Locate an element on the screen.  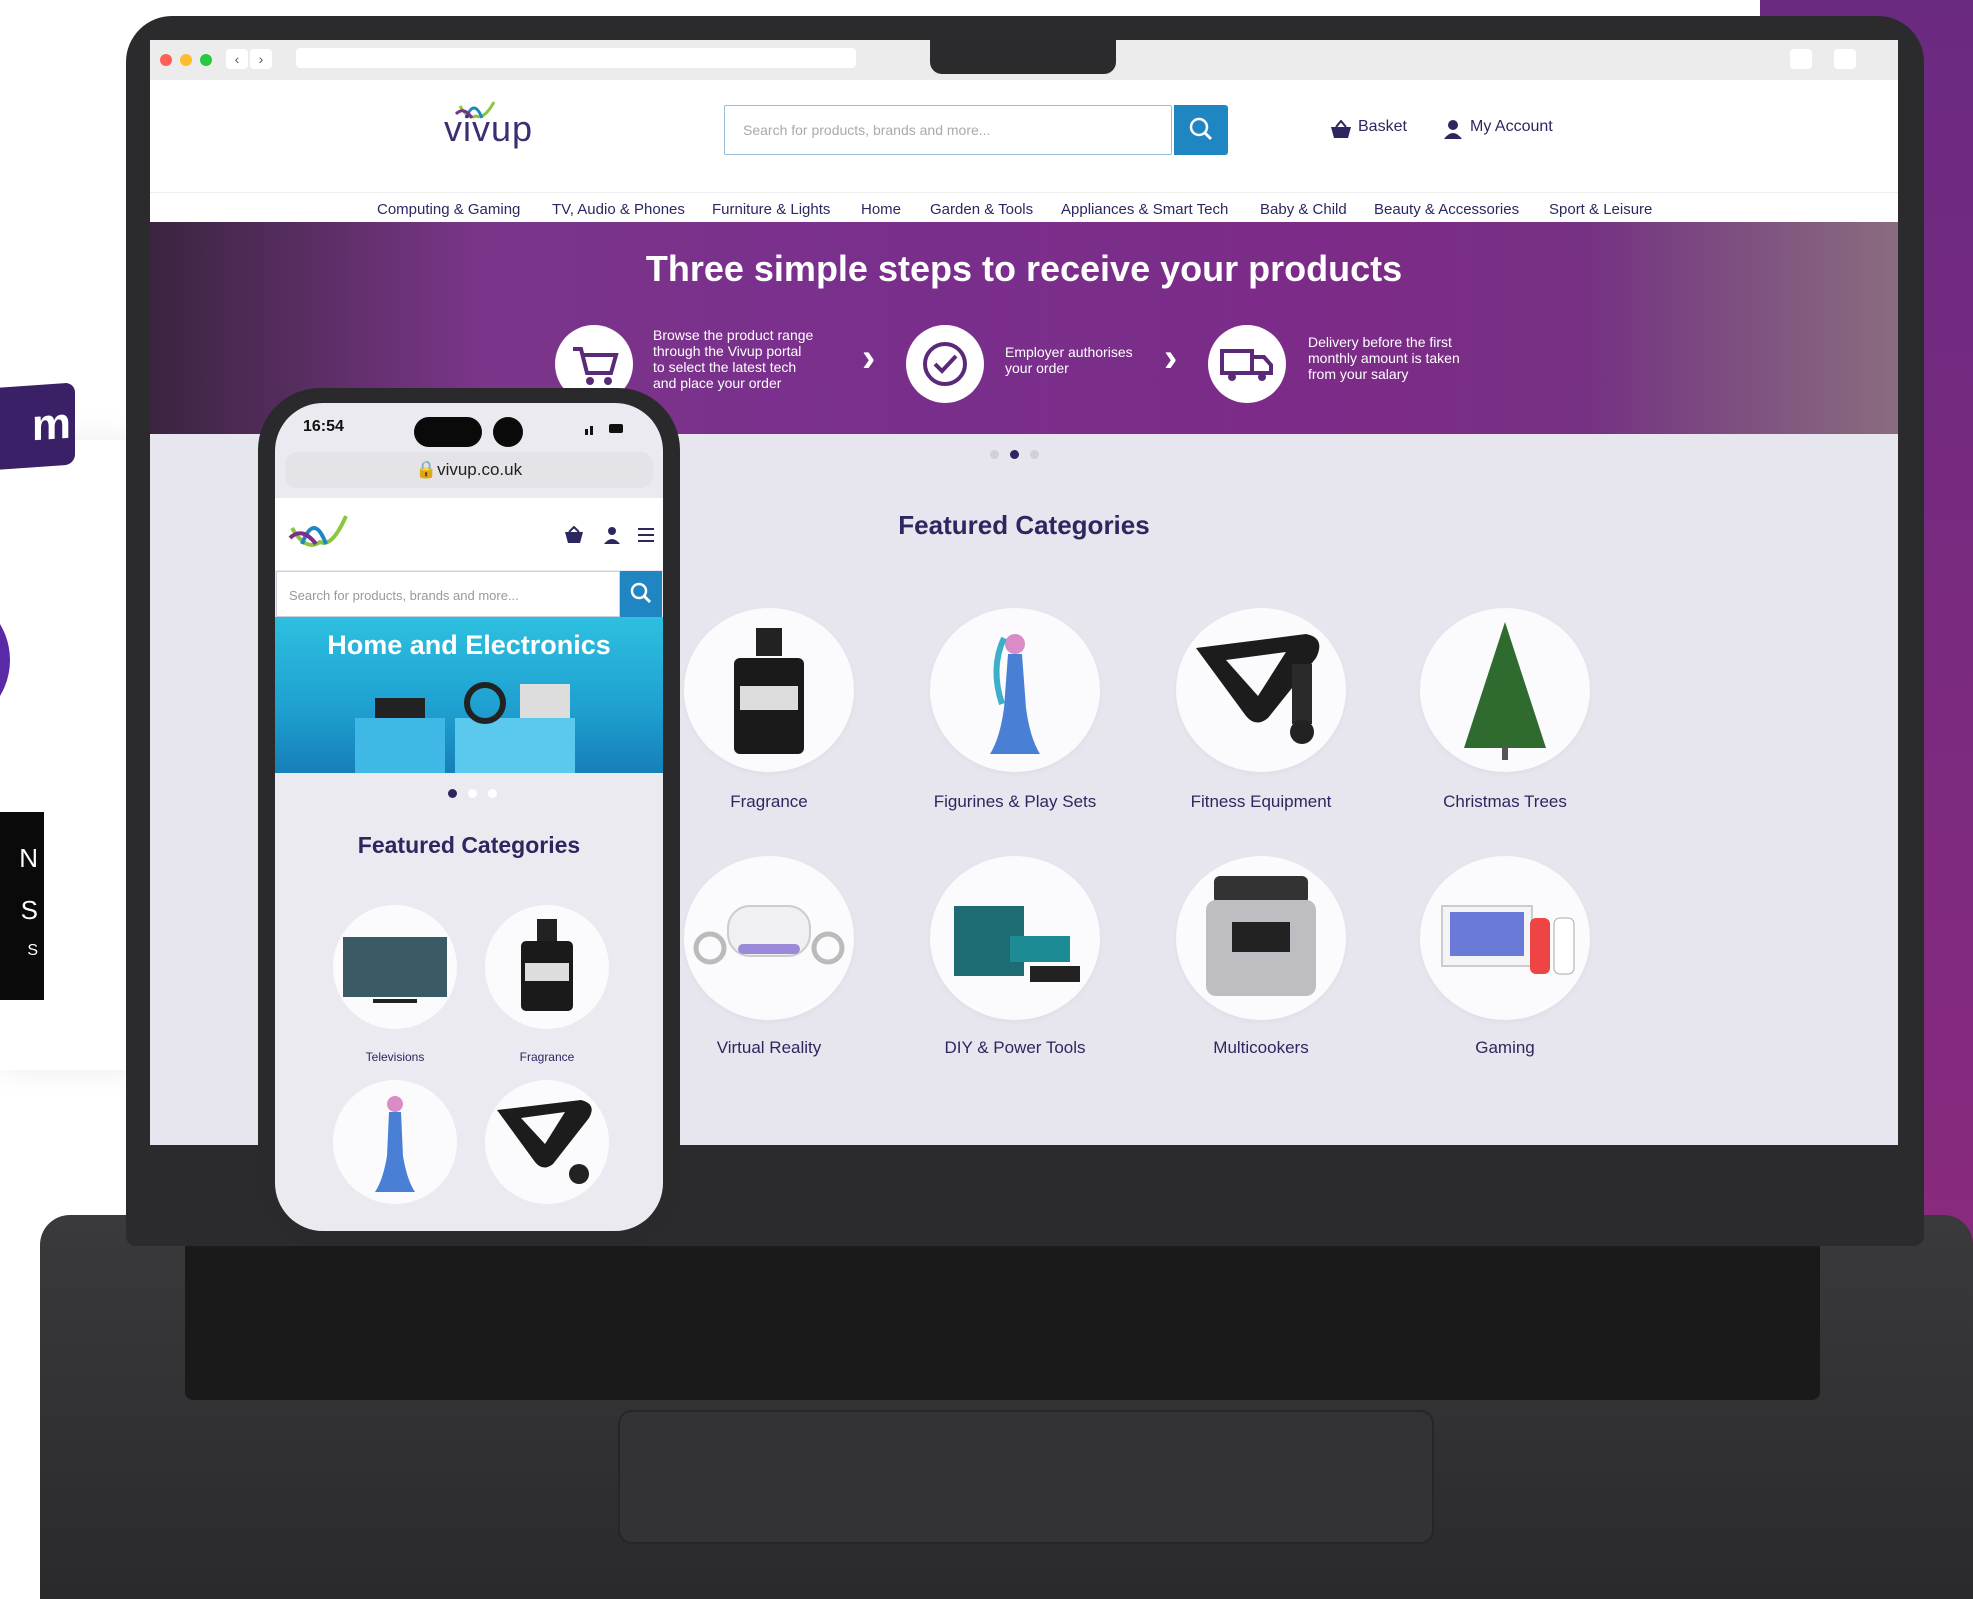
phone-featured-title: Featured Categories is located at coordinates (469, 845).